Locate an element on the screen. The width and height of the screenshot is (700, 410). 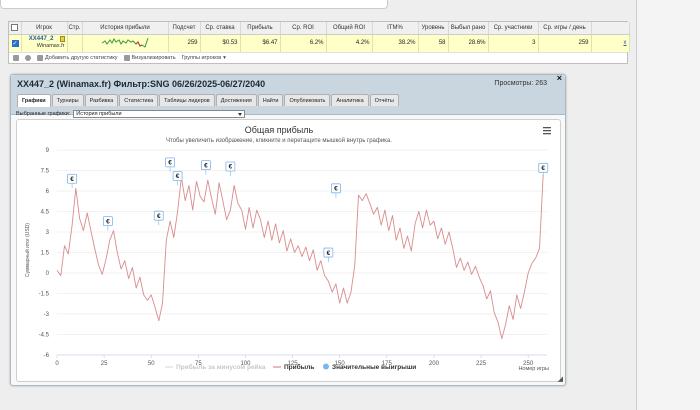
visualize-button: Визуализировать is located at coordinates (149, 58).